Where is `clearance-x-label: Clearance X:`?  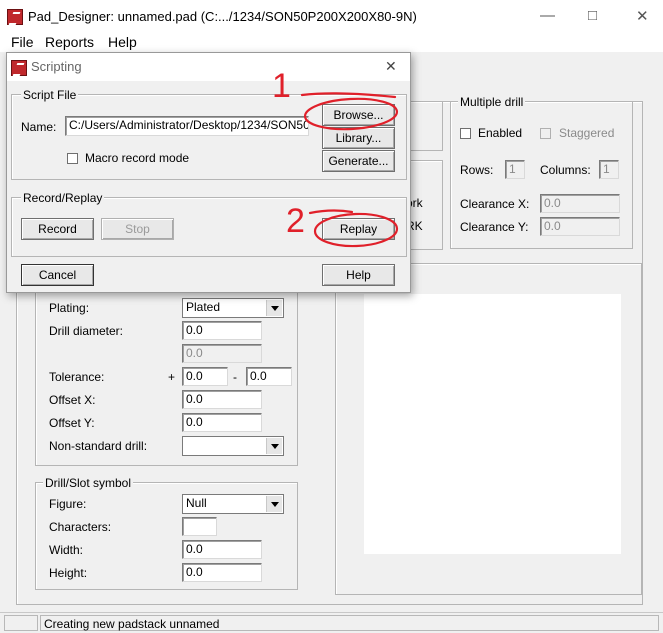
clearance-x-label: Clearance X: is located at coordinates (495, 204).